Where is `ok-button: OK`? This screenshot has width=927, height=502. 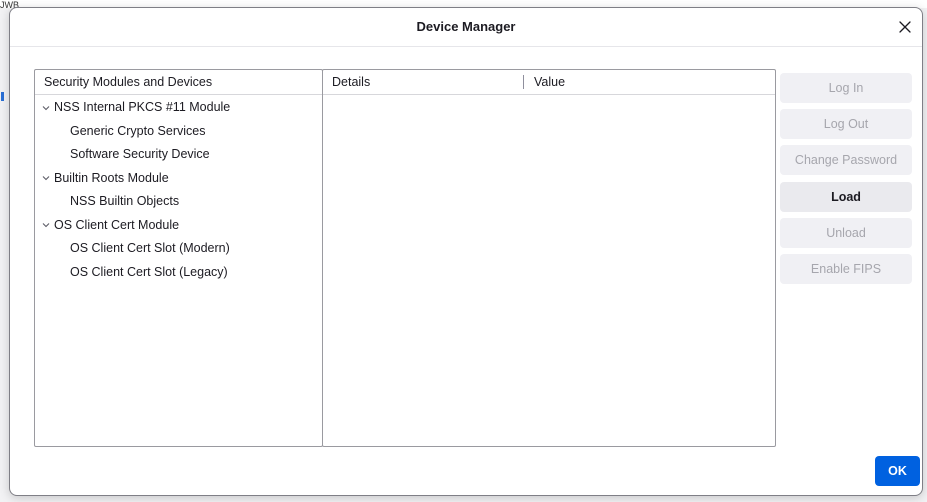
ok-button: OK is located at coordinates (897, 471).